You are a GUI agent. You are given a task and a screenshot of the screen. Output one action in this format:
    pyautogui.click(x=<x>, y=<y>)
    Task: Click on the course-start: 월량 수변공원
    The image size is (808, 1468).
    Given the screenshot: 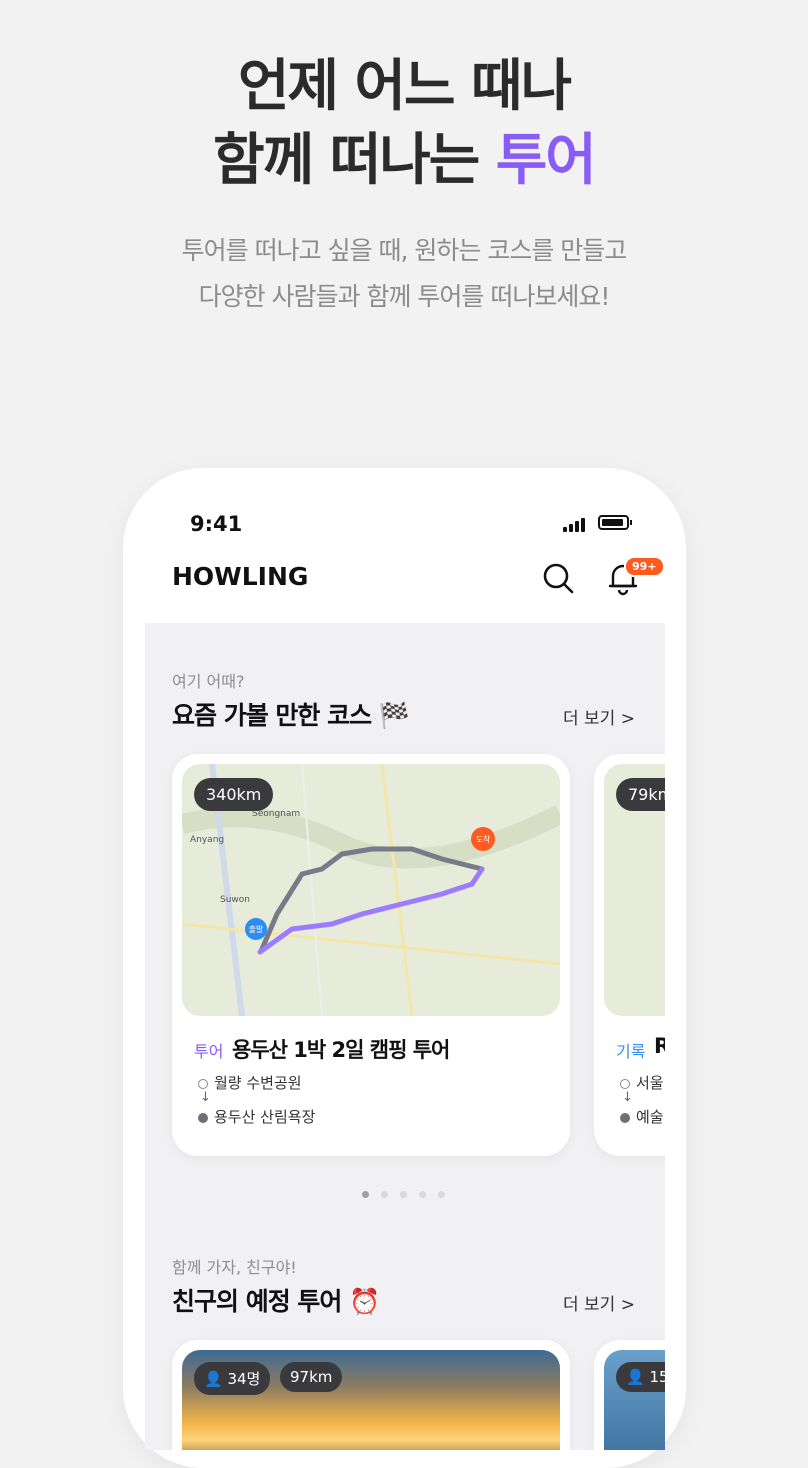 What is the action you would take?
    pyautogui.click(x=250, y=1082)
    